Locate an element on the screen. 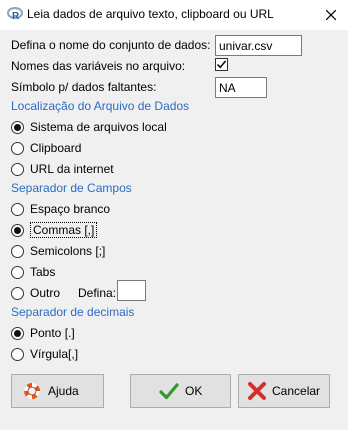 Image resolution: width=348 pixels, height=430 pixels. radio-sep-semicolons: Semicolons [;] is located at coordinates (58, 251).